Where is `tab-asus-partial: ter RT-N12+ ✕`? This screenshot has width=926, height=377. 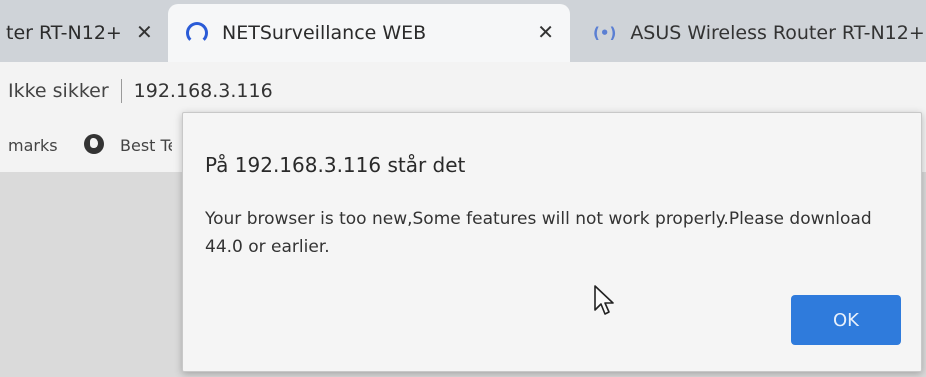
tab-asus-partial: ter RT-N12+ ✕ is located at coordinates (84, 33).